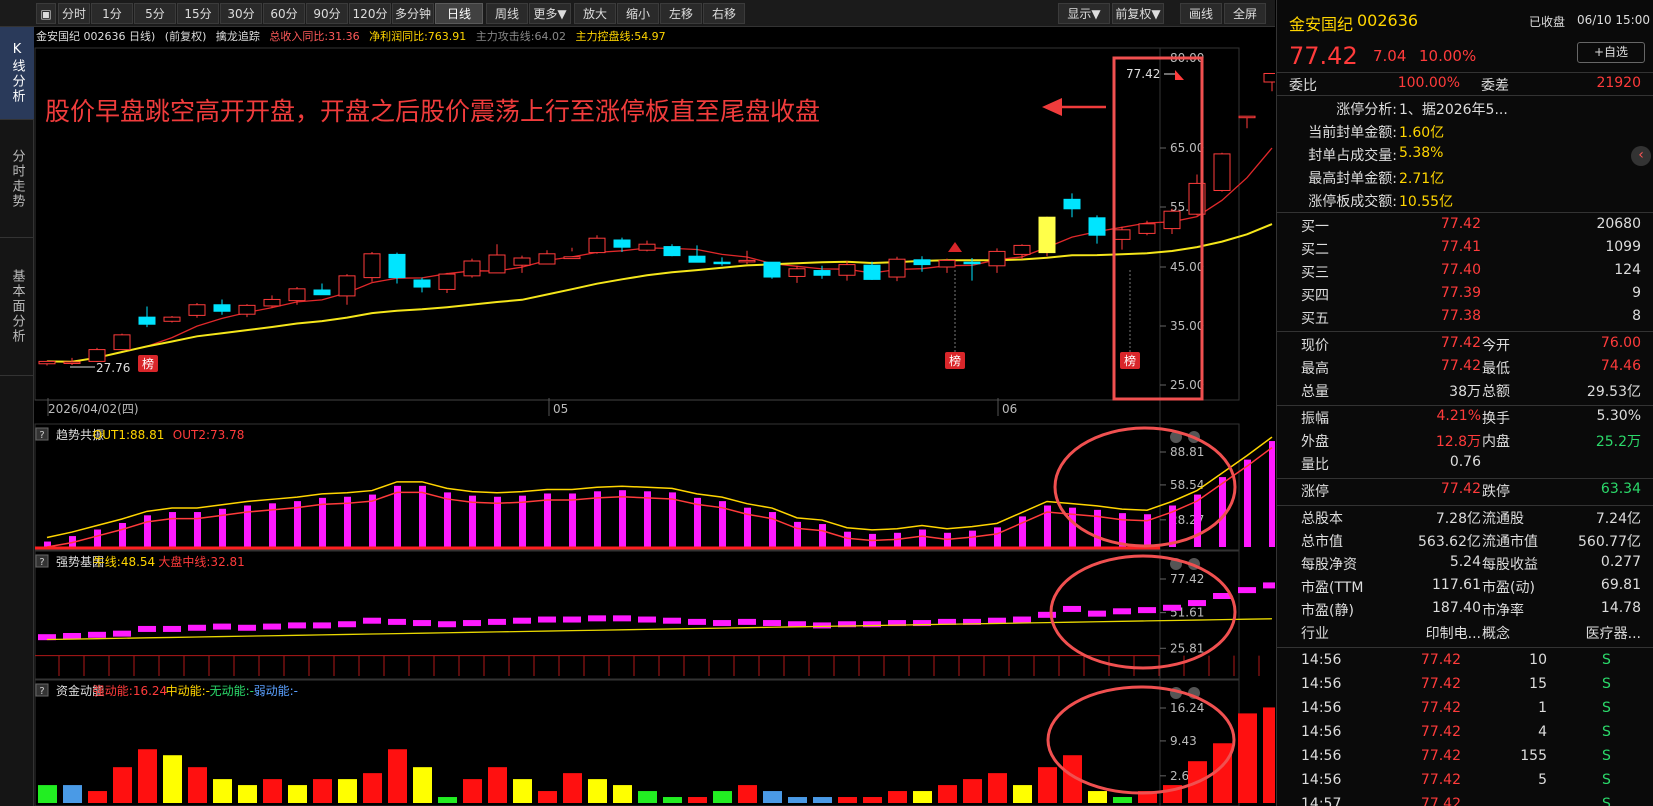 Image resolution: width=1653 pixels, height=806 pixels. I want to click on quote-value: 74.46, so click(1620, 366).